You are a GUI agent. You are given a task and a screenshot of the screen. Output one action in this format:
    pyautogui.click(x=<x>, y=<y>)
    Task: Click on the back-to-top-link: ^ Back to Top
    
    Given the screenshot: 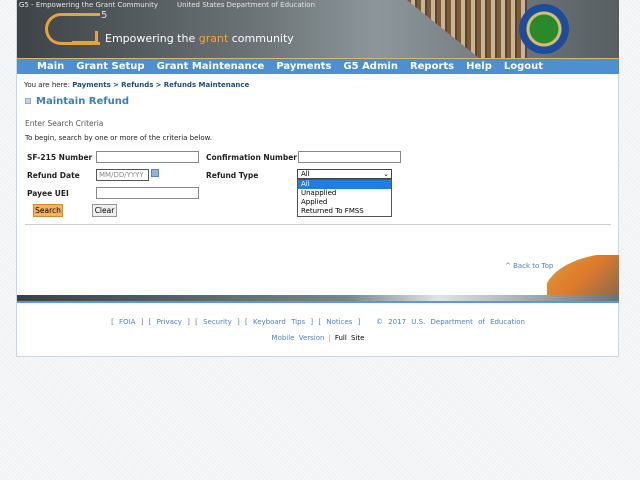 What is the action you would take?
    pyautogui.click(x=529, y=266)
    